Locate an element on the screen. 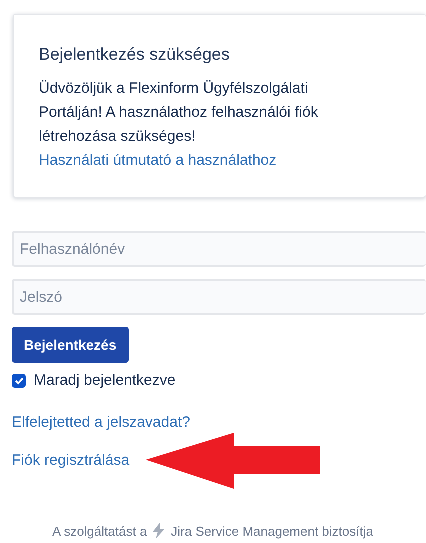  remember-checkbox is located at coordinates (19, 381).